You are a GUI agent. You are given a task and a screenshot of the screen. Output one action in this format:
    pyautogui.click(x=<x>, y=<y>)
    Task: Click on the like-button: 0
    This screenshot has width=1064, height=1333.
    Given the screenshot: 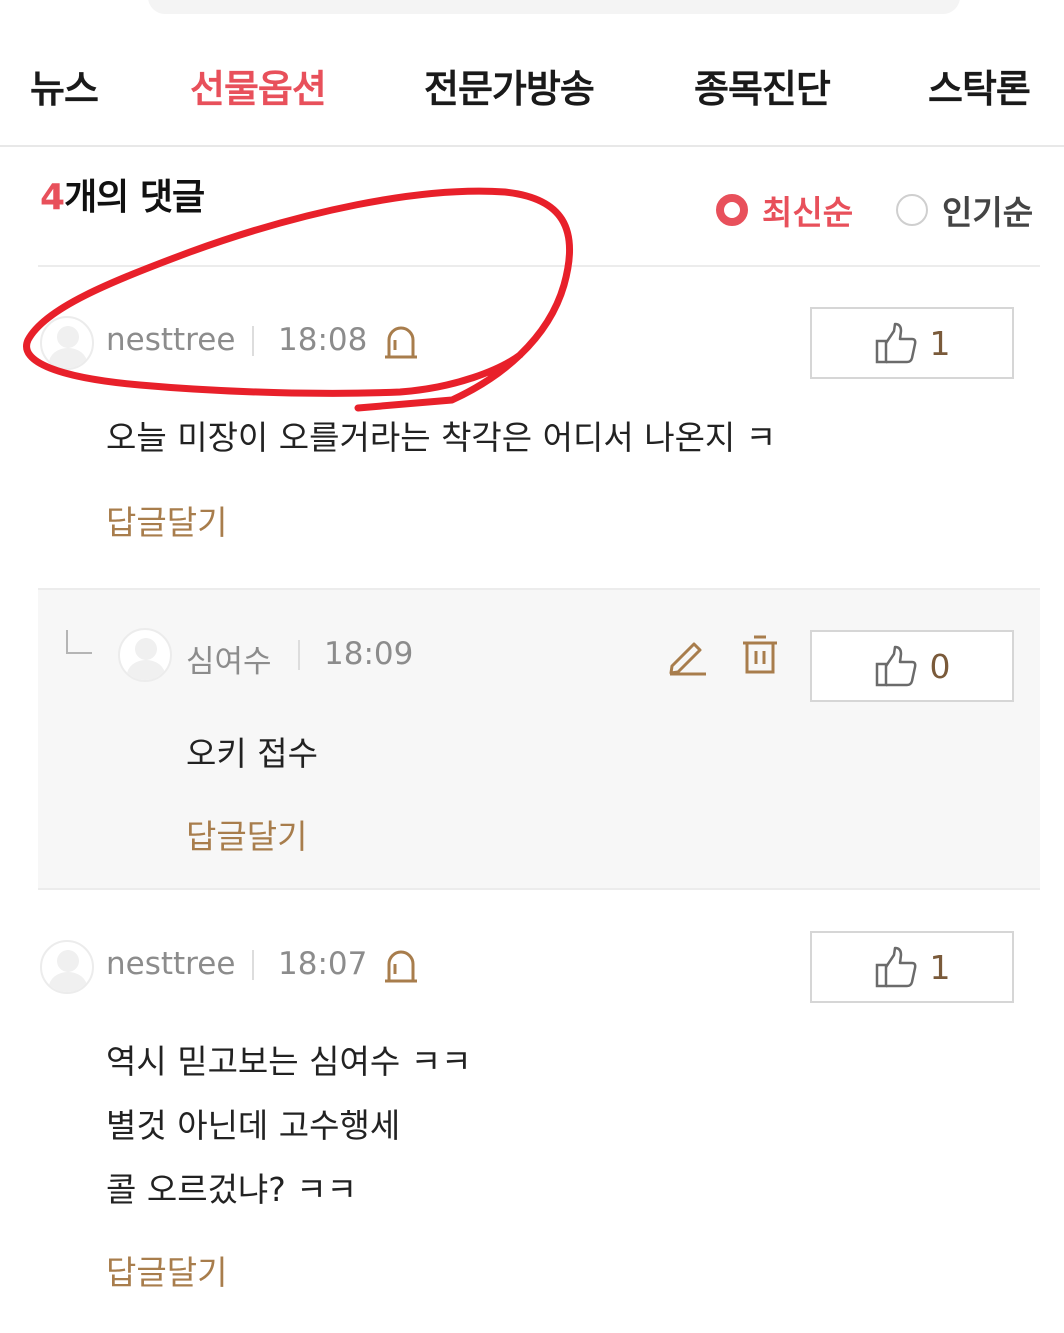 What is the action you would take?
    pyautogui.click(x=912, y=666)
    